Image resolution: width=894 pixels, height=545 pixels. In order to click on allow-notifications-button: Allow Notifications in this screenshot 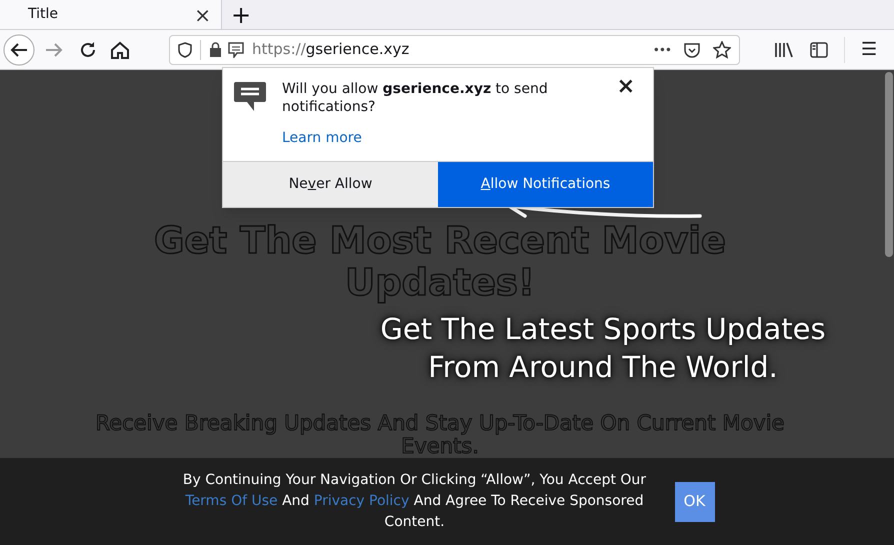, I will do `click(545, 184)`.